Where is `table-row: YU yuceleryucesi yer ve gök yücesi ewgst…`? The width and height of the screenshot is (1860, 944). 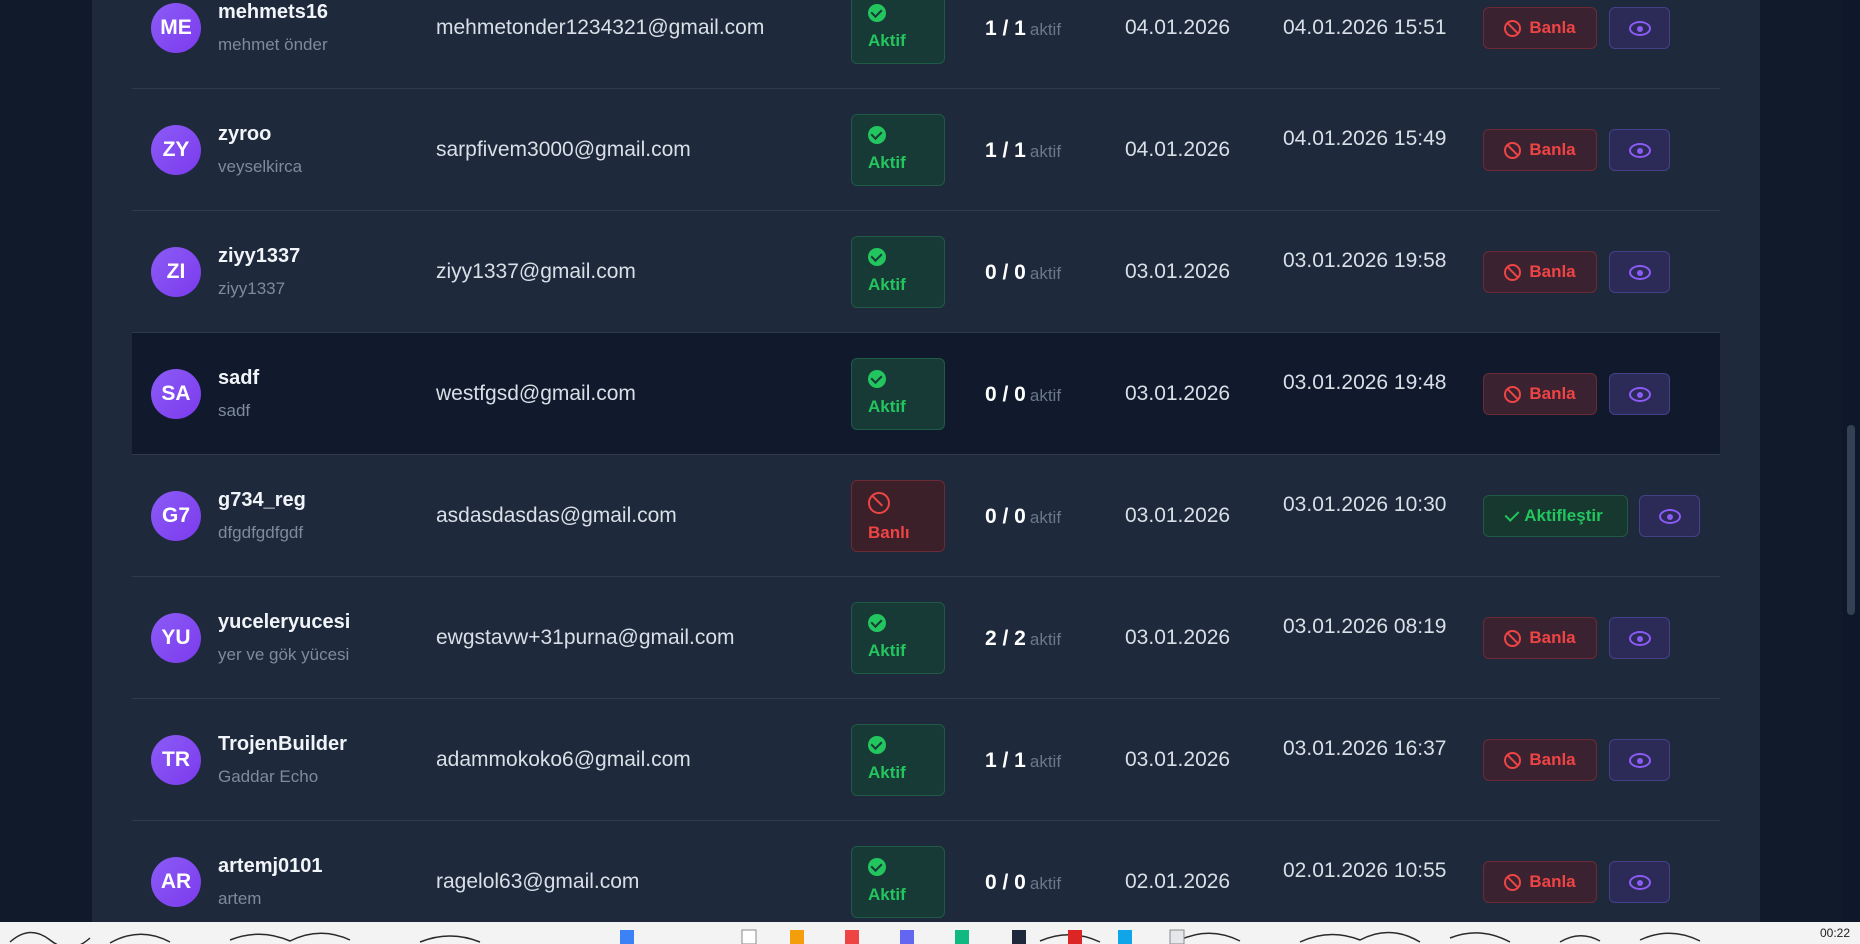
table-row: YU yuceleryucesi yer ve gök yücesi ewgst… is located at coordinates (926, 638).